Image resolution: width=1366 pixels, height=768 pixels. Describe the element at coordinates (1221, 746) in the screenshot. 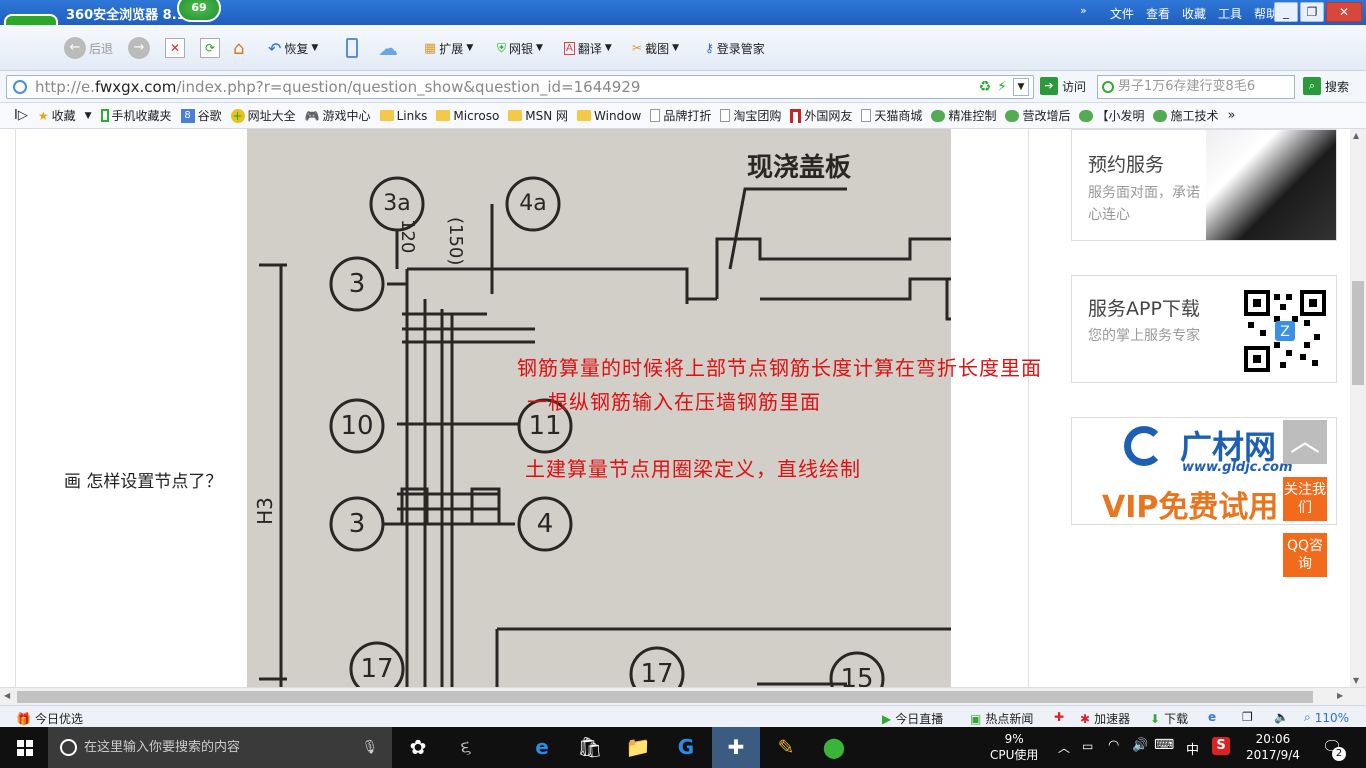

I see `sogou-ime-icon: S` at that location.